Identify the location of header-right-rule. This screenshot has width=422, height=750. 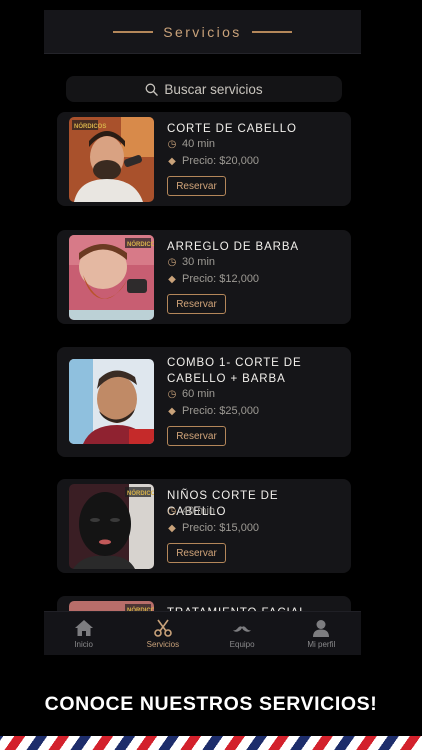
(271, 31).